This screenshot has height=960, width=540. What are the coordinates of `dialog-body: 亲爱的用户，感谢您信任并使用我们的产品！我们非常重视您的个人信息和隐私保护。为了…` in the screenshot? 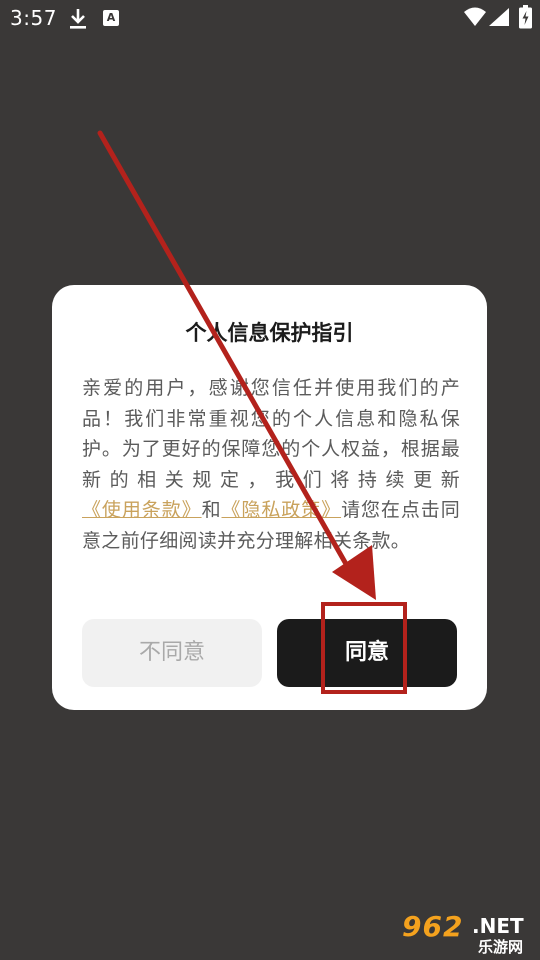 It's located at (271, 464).